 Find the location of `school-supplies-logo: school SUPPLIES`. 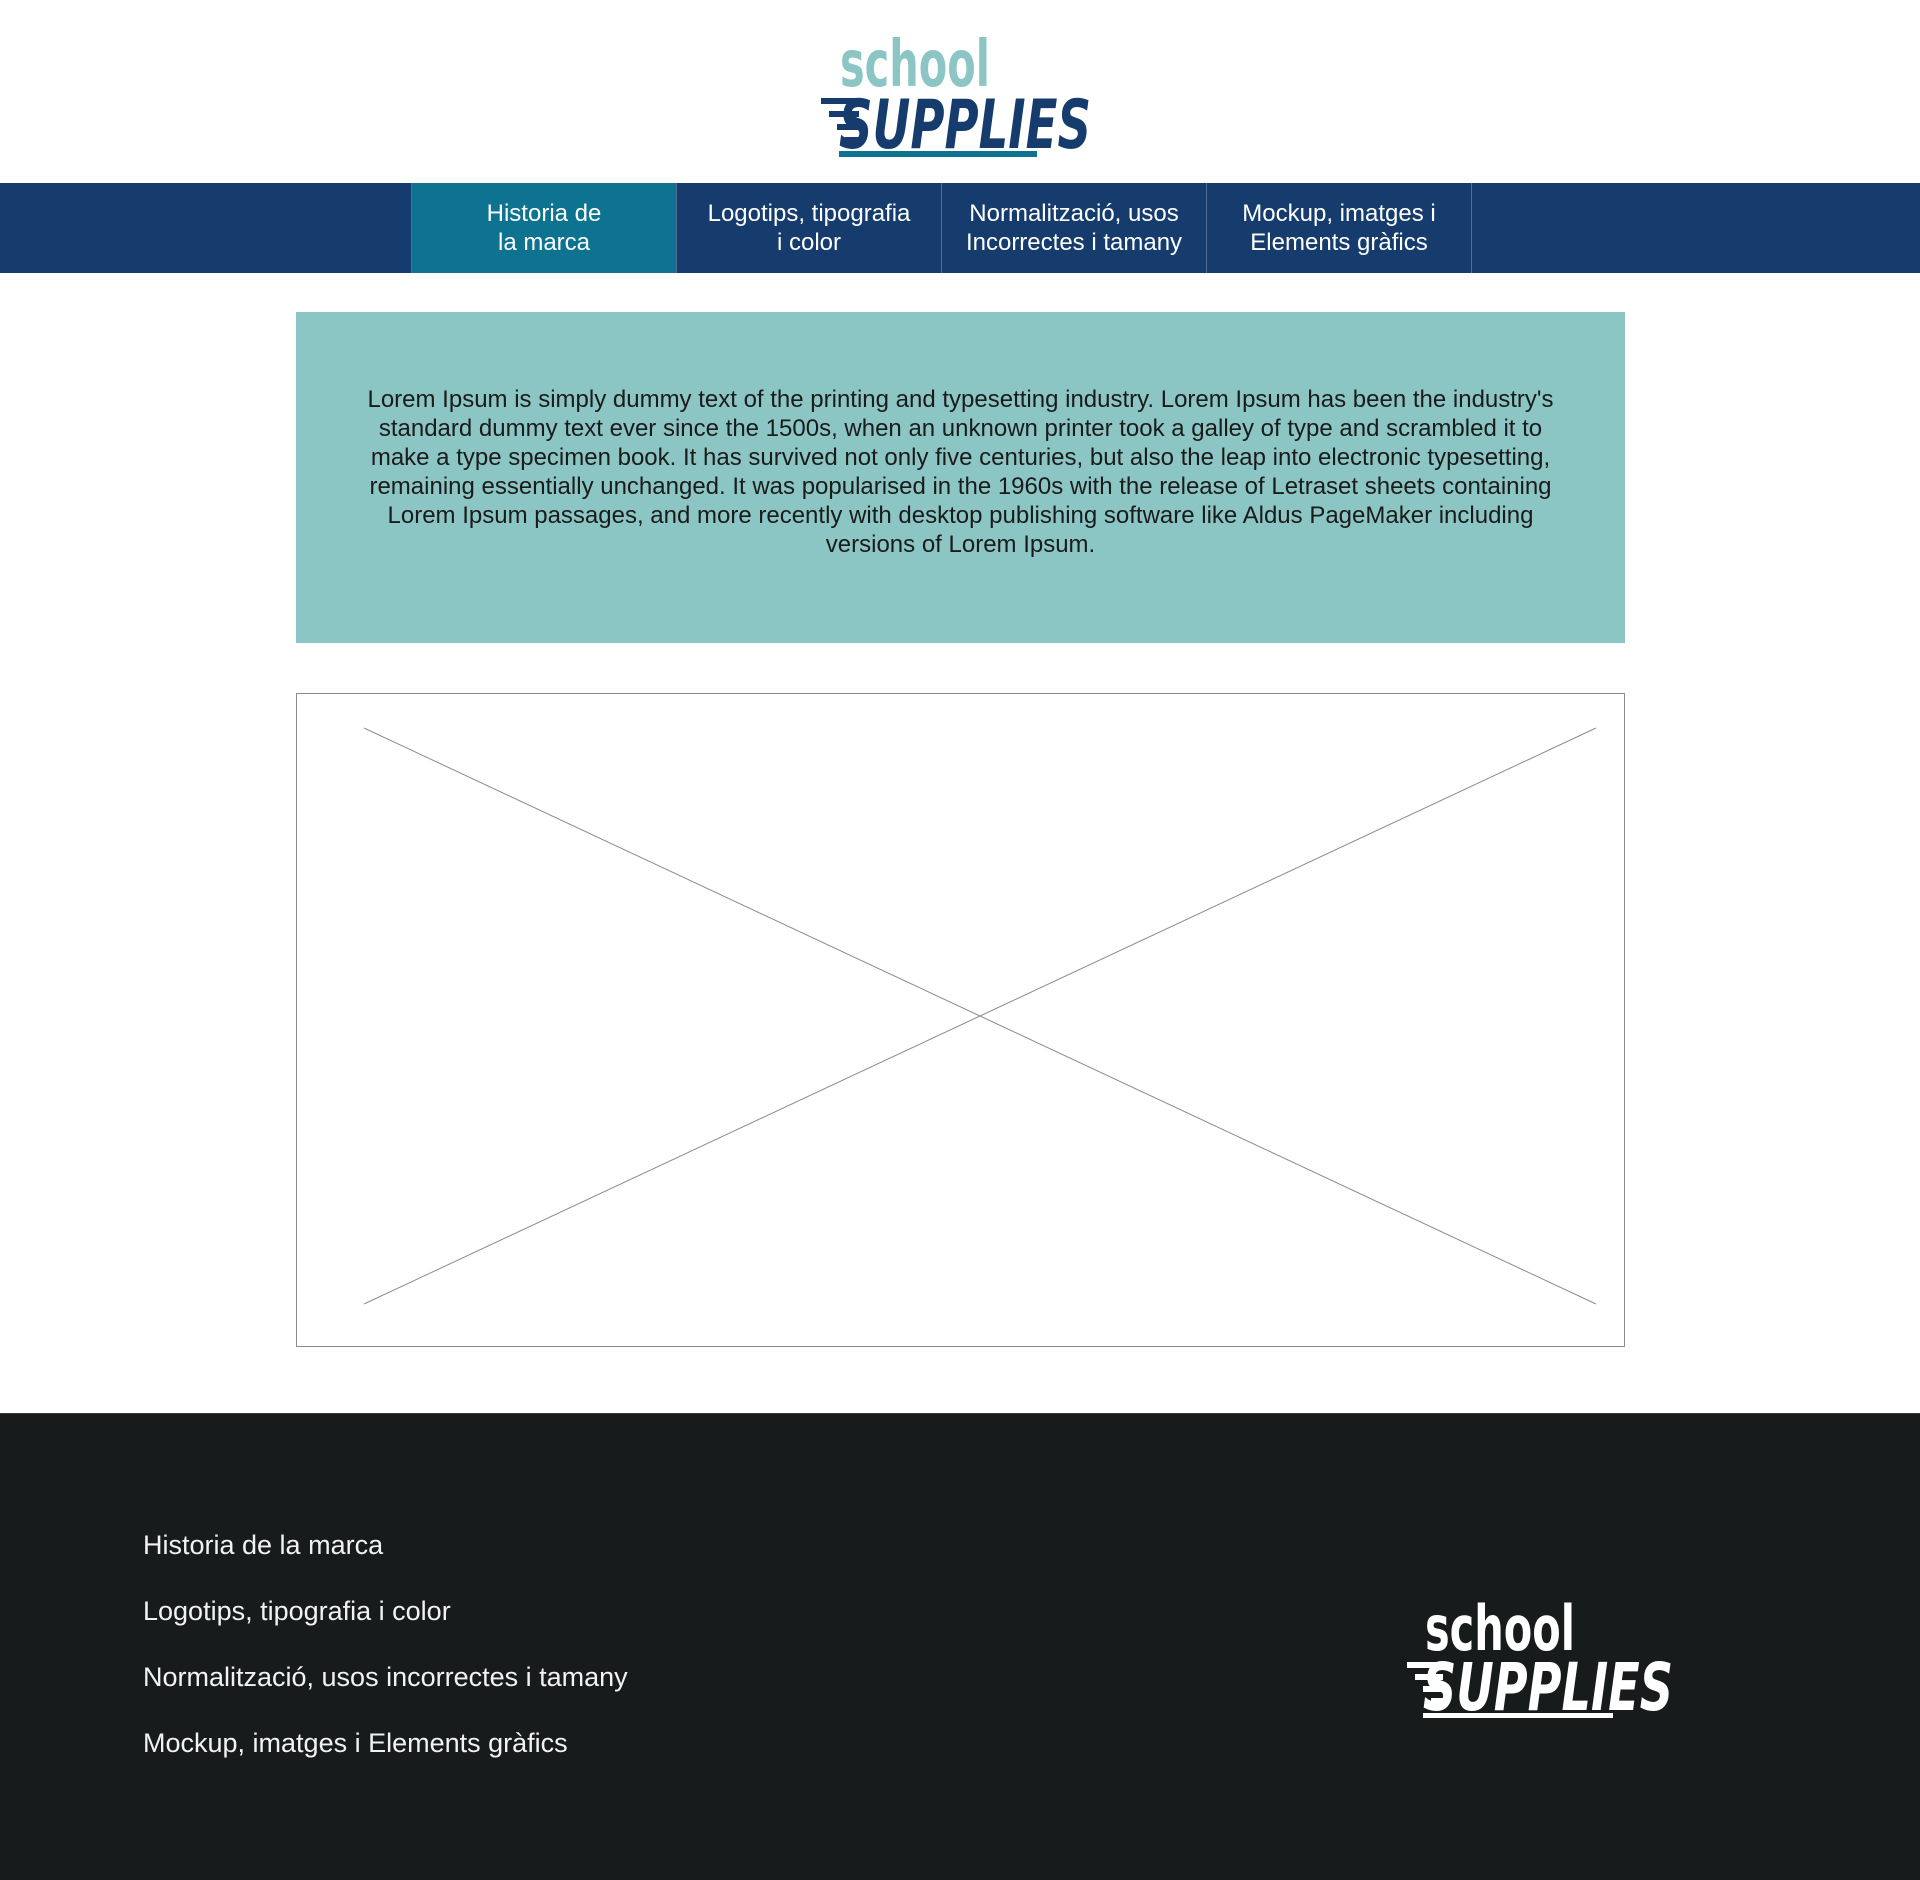

school-supplies-logo: school SUPPLIES is located at coordinates (960, 92).